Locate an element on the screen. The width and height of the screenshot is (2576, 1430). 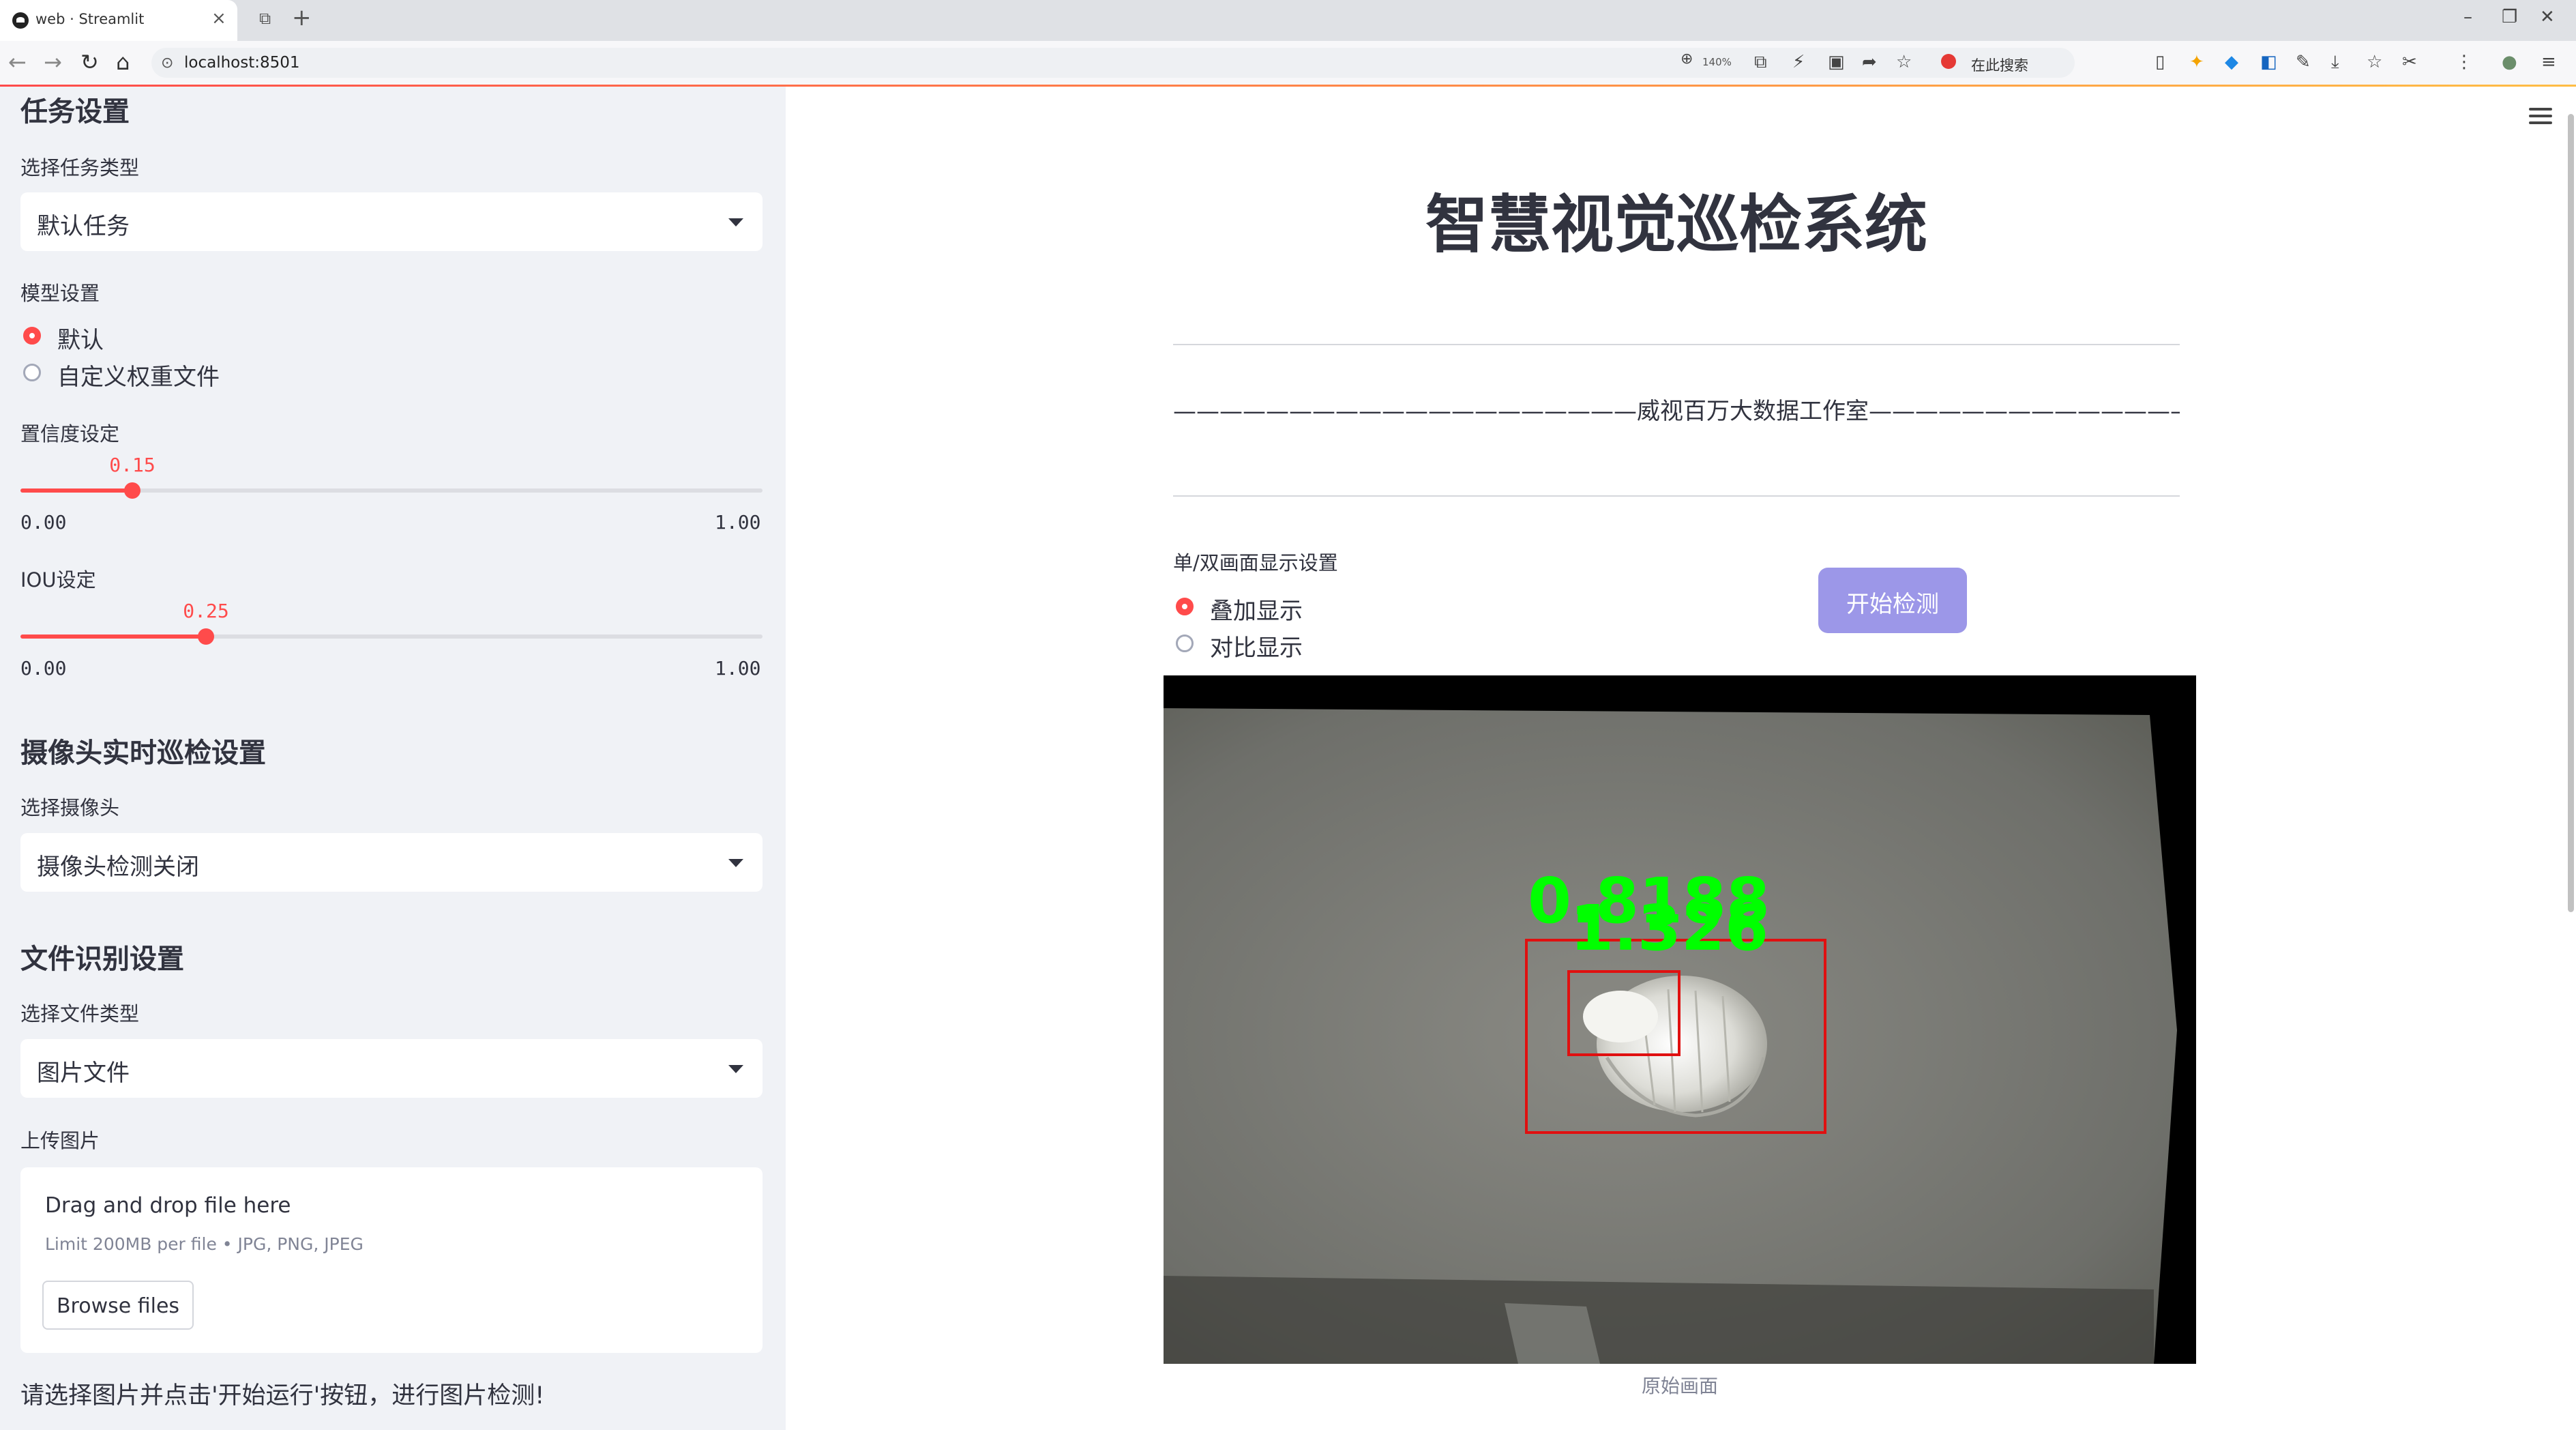
confidence-label: 置信度设定 is located at coordinates (70, 434).